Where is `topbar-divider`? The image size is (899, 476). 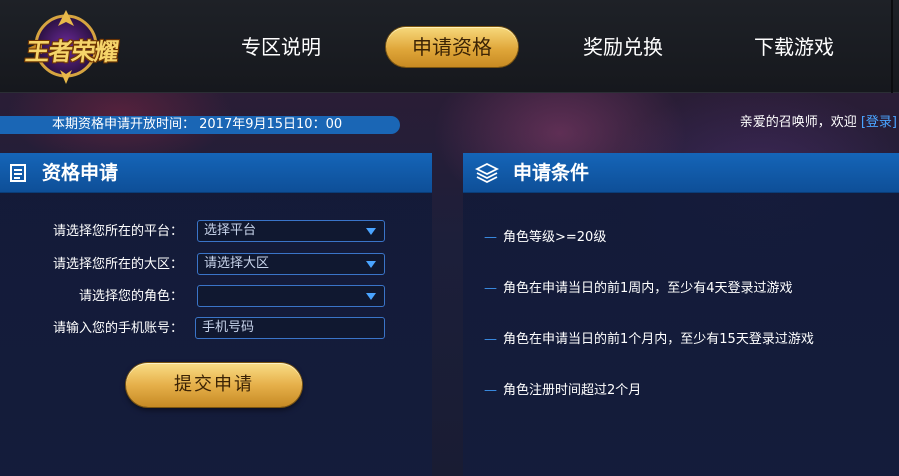 topbar-divider is located at coordinates (892, 46).